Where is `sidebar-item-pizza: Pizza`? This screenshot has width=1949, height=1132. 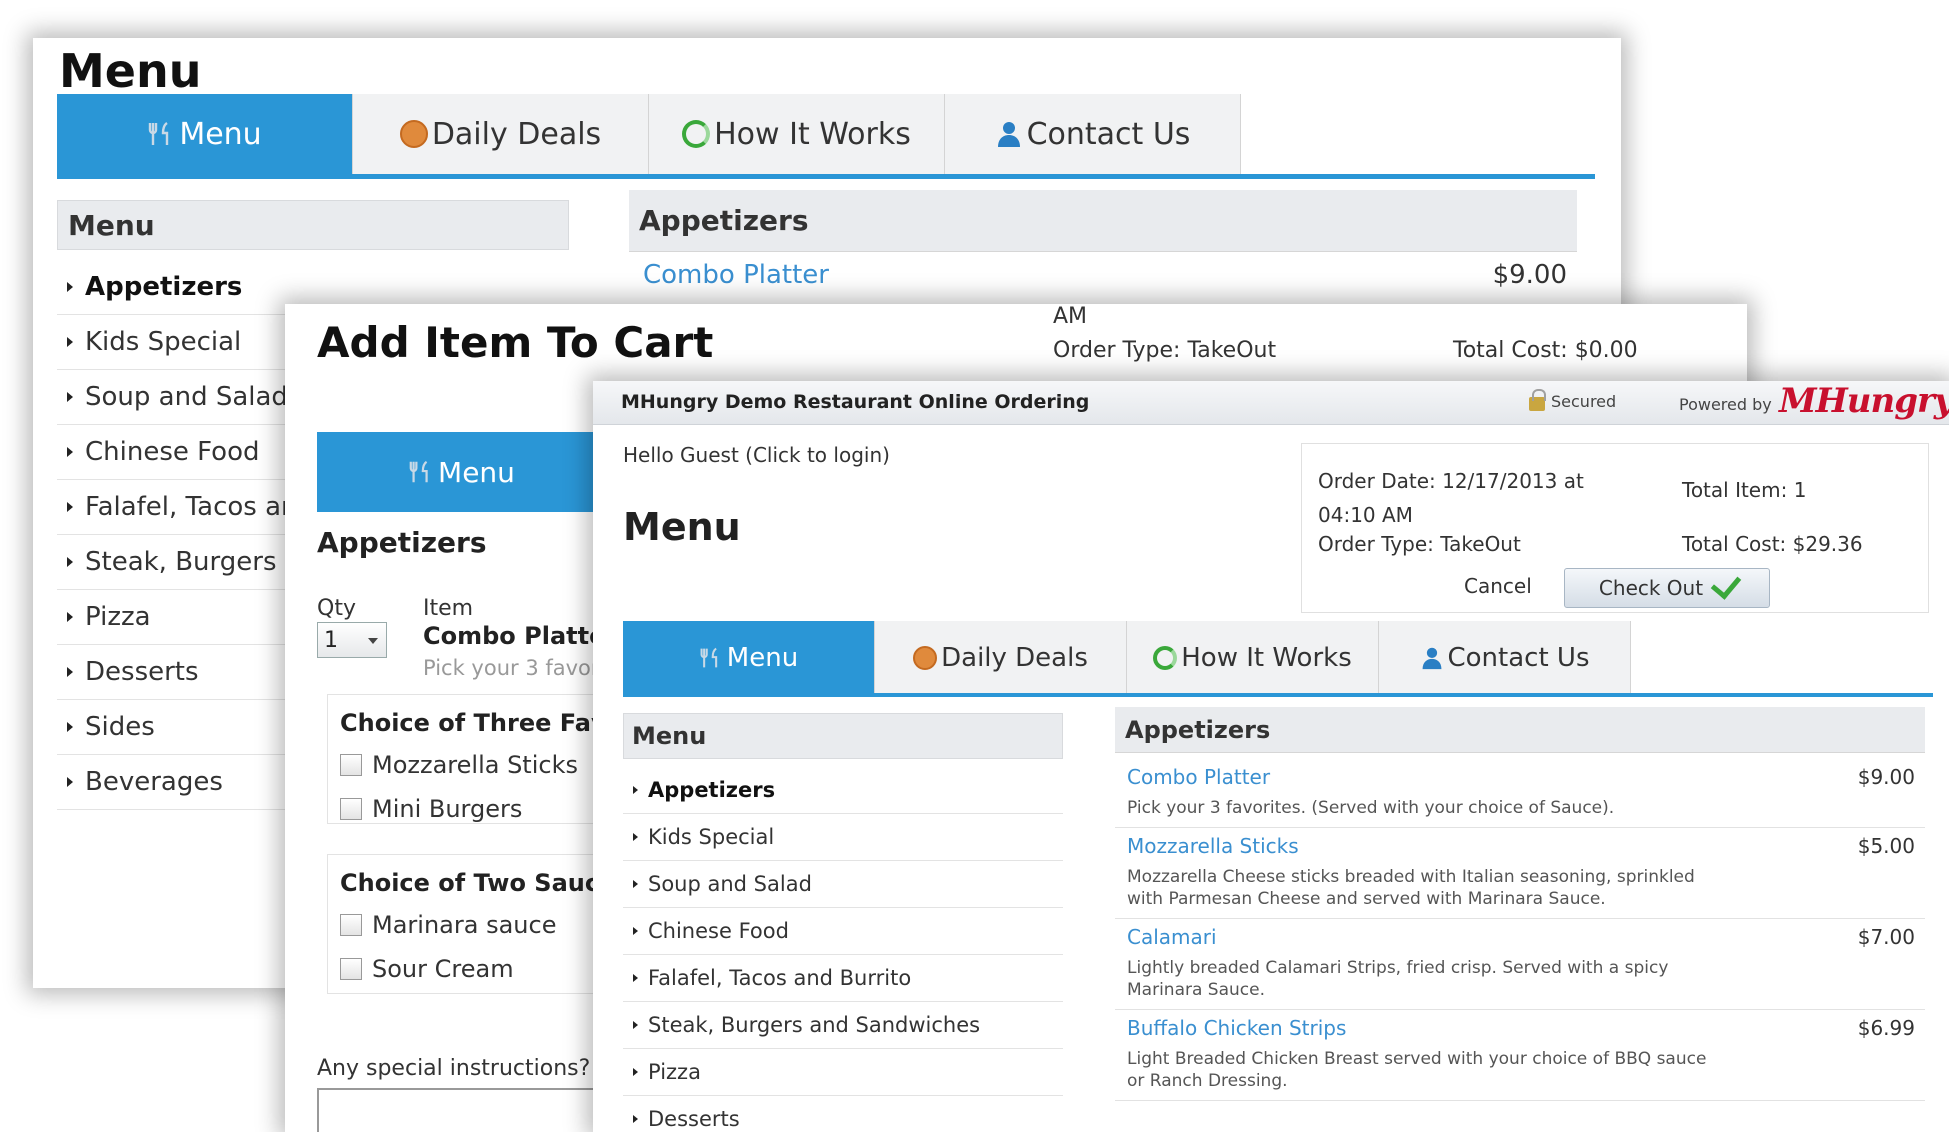
sidebar-item-pizza: Pizza is located at coordinates (843, 1072).